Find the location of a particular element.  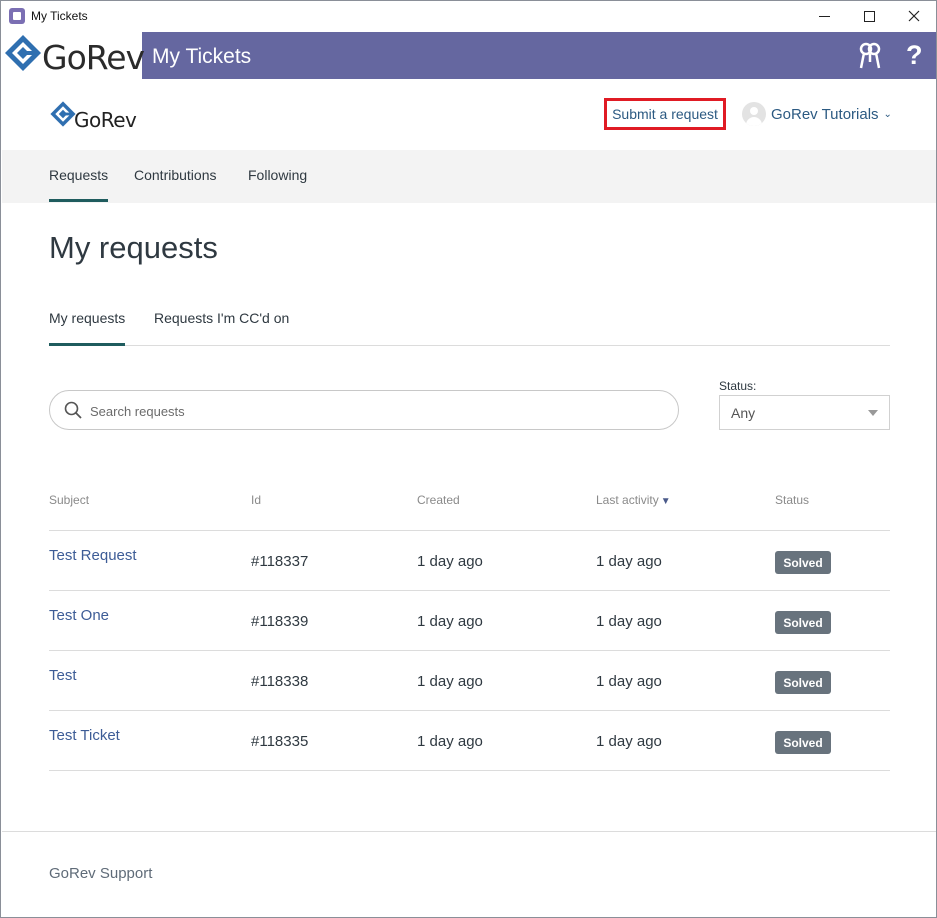

dropdown-caret-icon is located at coordinates (873, 413).